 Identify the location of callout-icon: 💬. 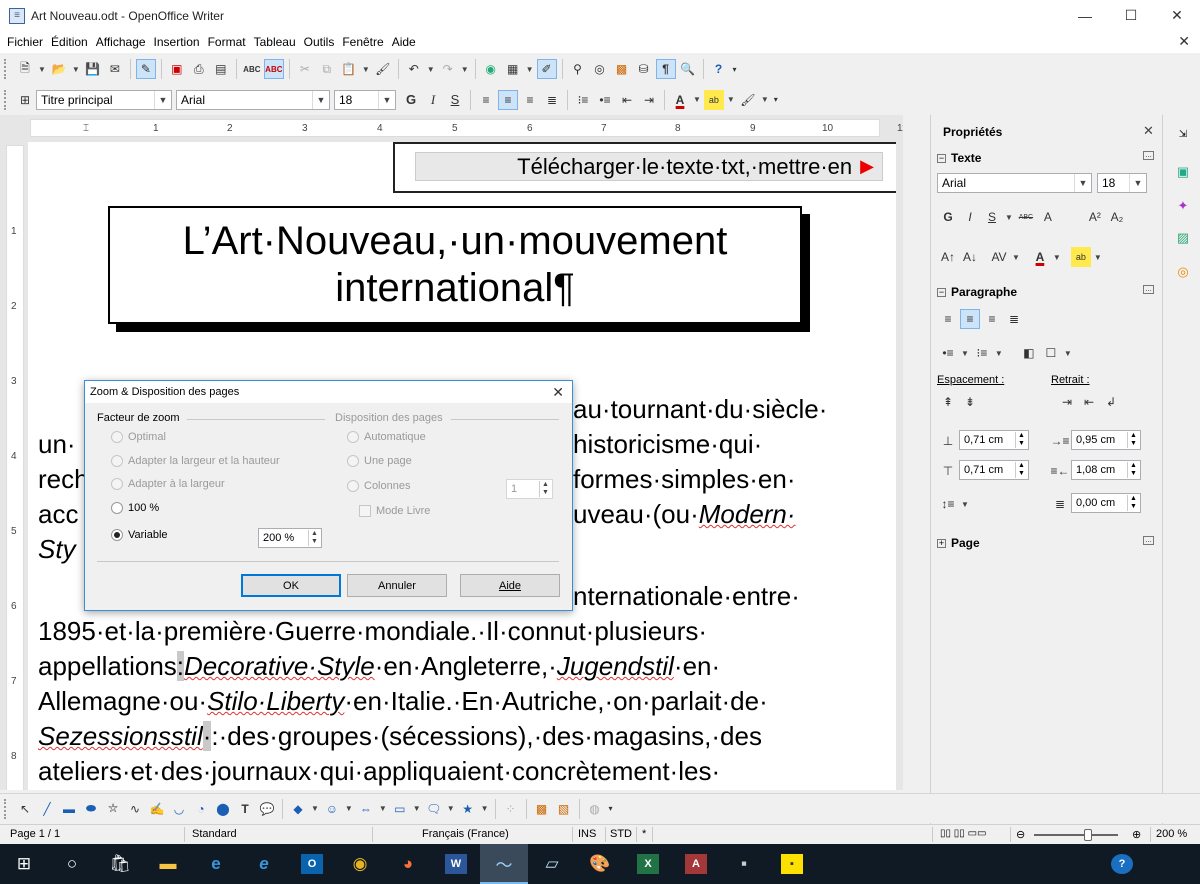
(267, 809).